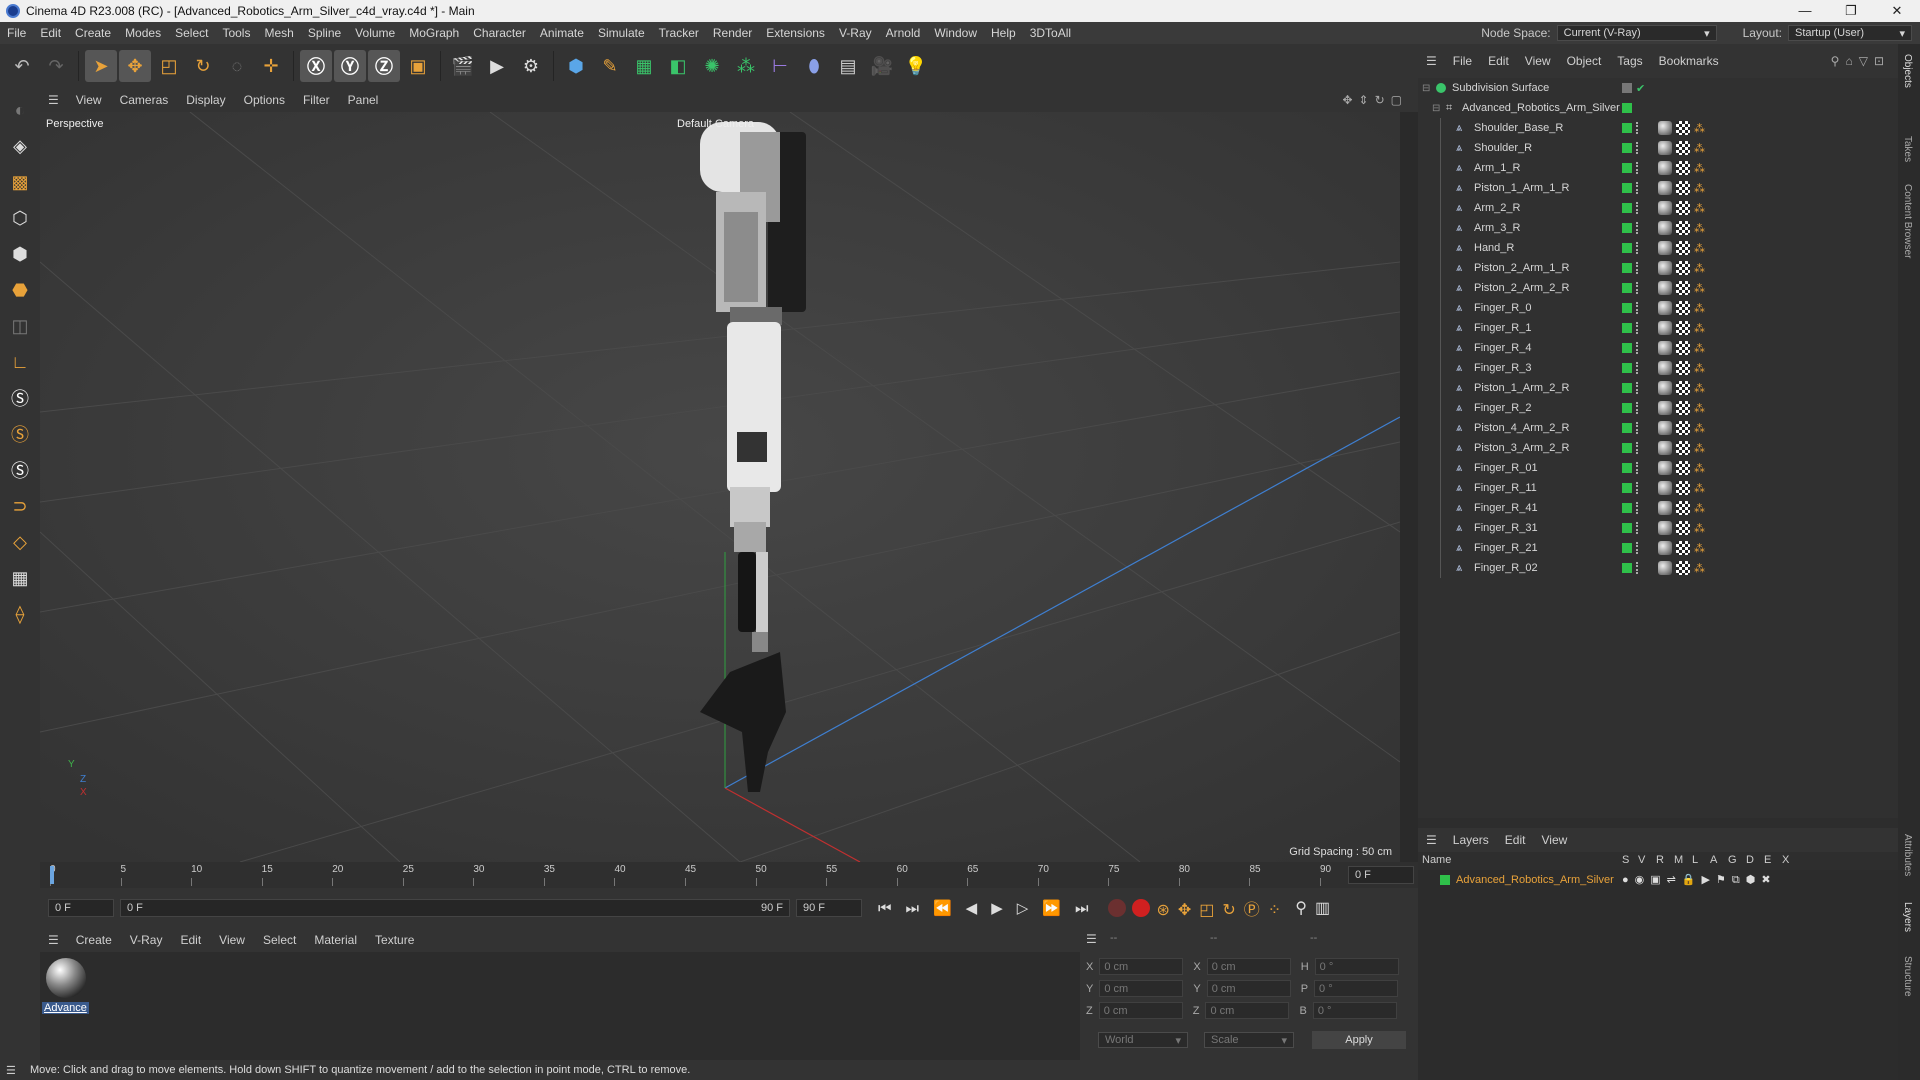 The width and height of the screenshot is (1920, 1080). What do you see at coordinates (1629, 61) in the screenshot?
I see `om-menu-tags: Tags` at bounding box center [1629, 61].